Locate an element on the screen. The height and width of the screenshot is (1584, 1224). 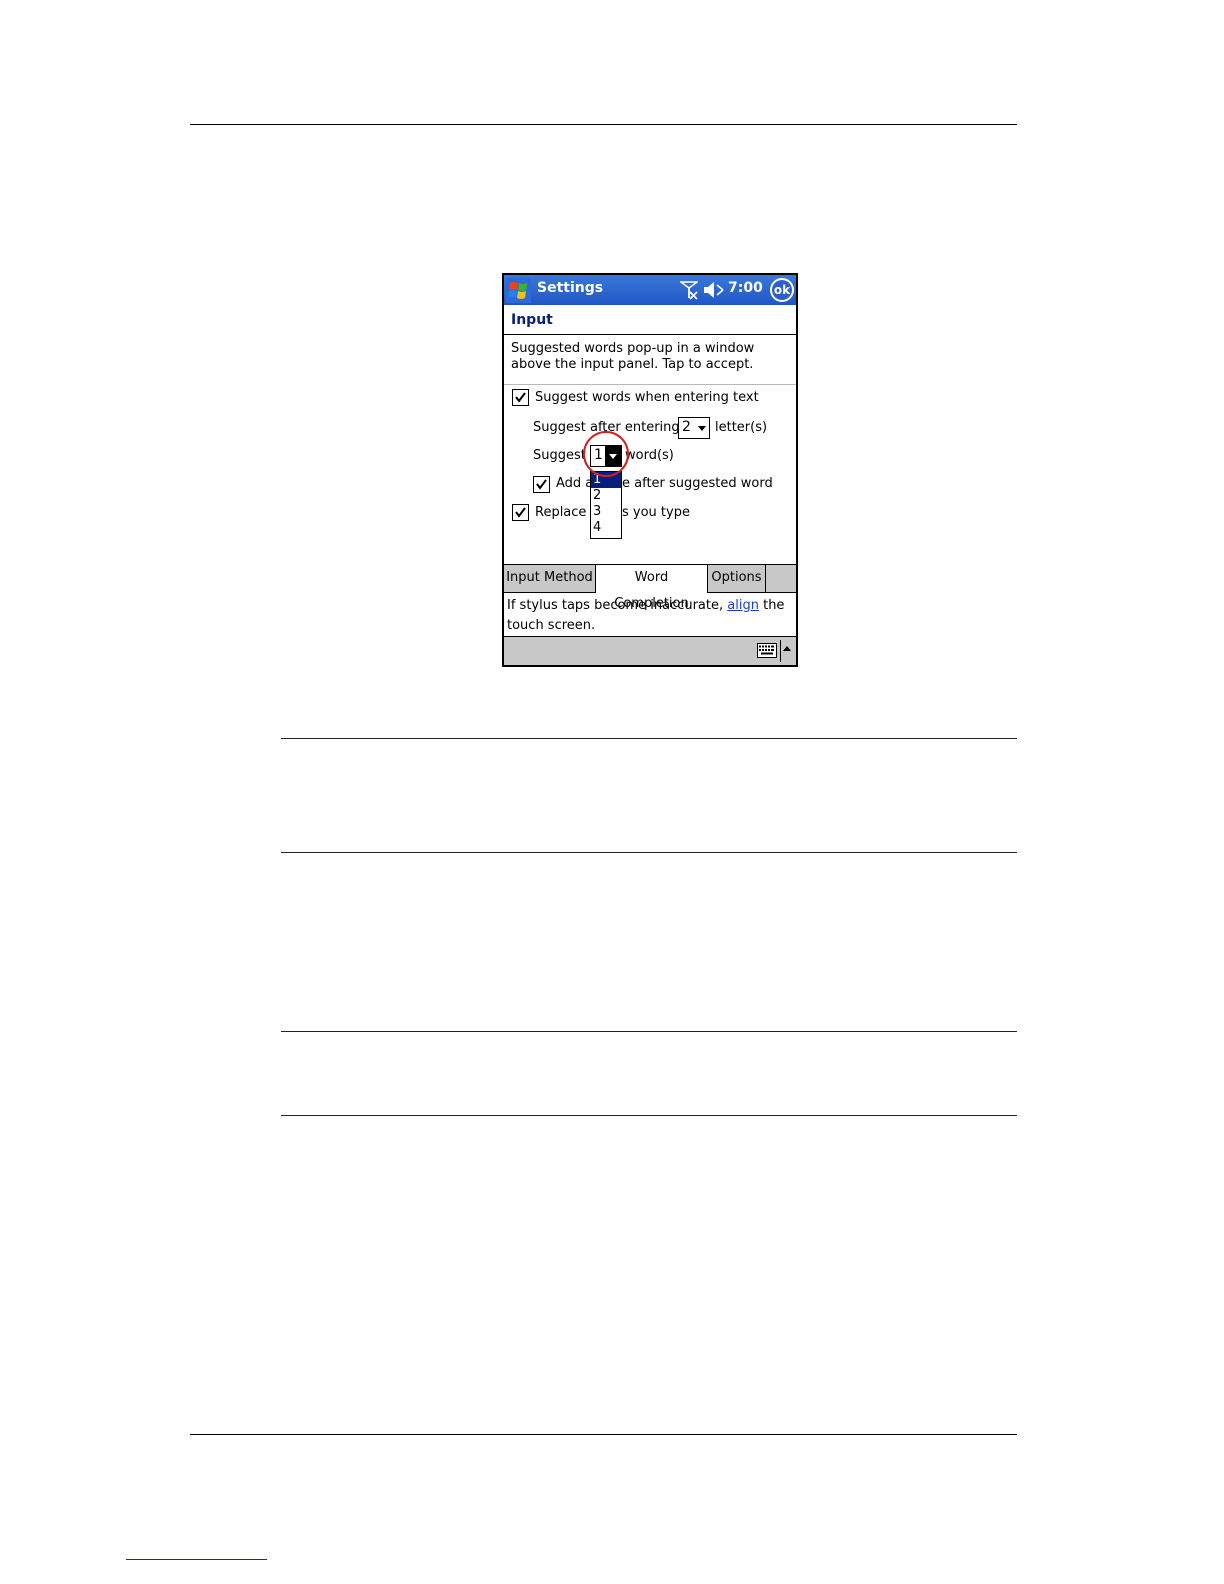
dropdown-option: 3 is located at coordinates (606, 512).